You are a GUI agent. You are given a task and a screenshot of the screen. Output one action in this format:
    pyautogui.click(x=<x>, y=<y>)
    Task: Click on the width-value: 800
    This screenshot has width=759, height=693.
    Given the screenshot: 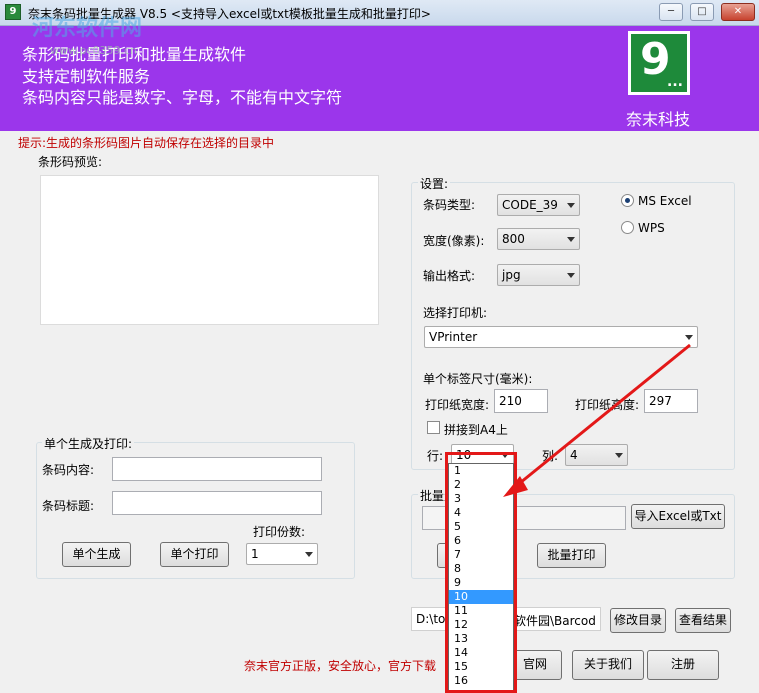 What is the action you would take?
    pyautogui.click(x=513, y=239)
    